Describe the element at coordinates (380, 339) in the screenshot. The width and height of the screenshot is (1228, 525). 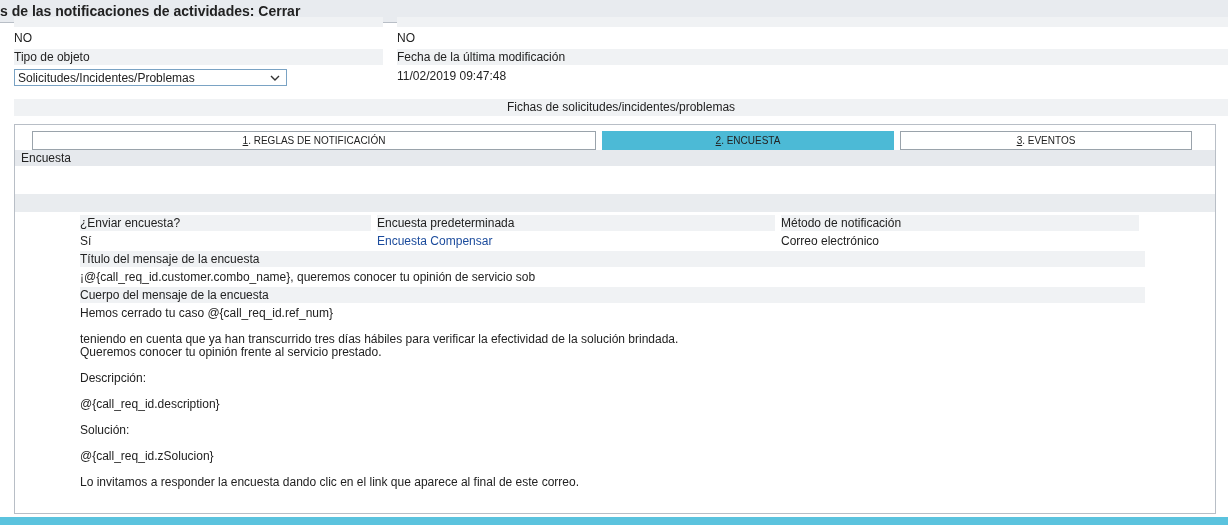
I see `message-text: teniendo en cuenta que ya han transcurrido tres días hábiles para verificar la efectividad de la solución brindada.` at that location.